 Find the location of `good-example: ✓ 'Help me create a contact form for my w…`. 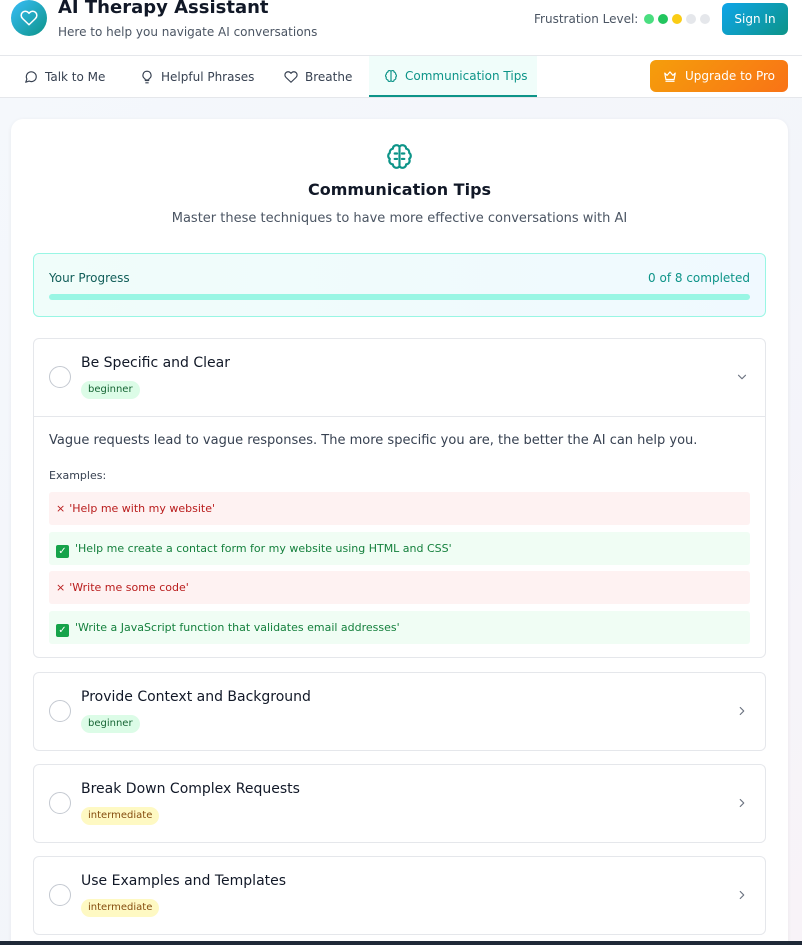

good-example: ✓ 'Help me create a contact form for my w… is located at coordinates (399, 548).